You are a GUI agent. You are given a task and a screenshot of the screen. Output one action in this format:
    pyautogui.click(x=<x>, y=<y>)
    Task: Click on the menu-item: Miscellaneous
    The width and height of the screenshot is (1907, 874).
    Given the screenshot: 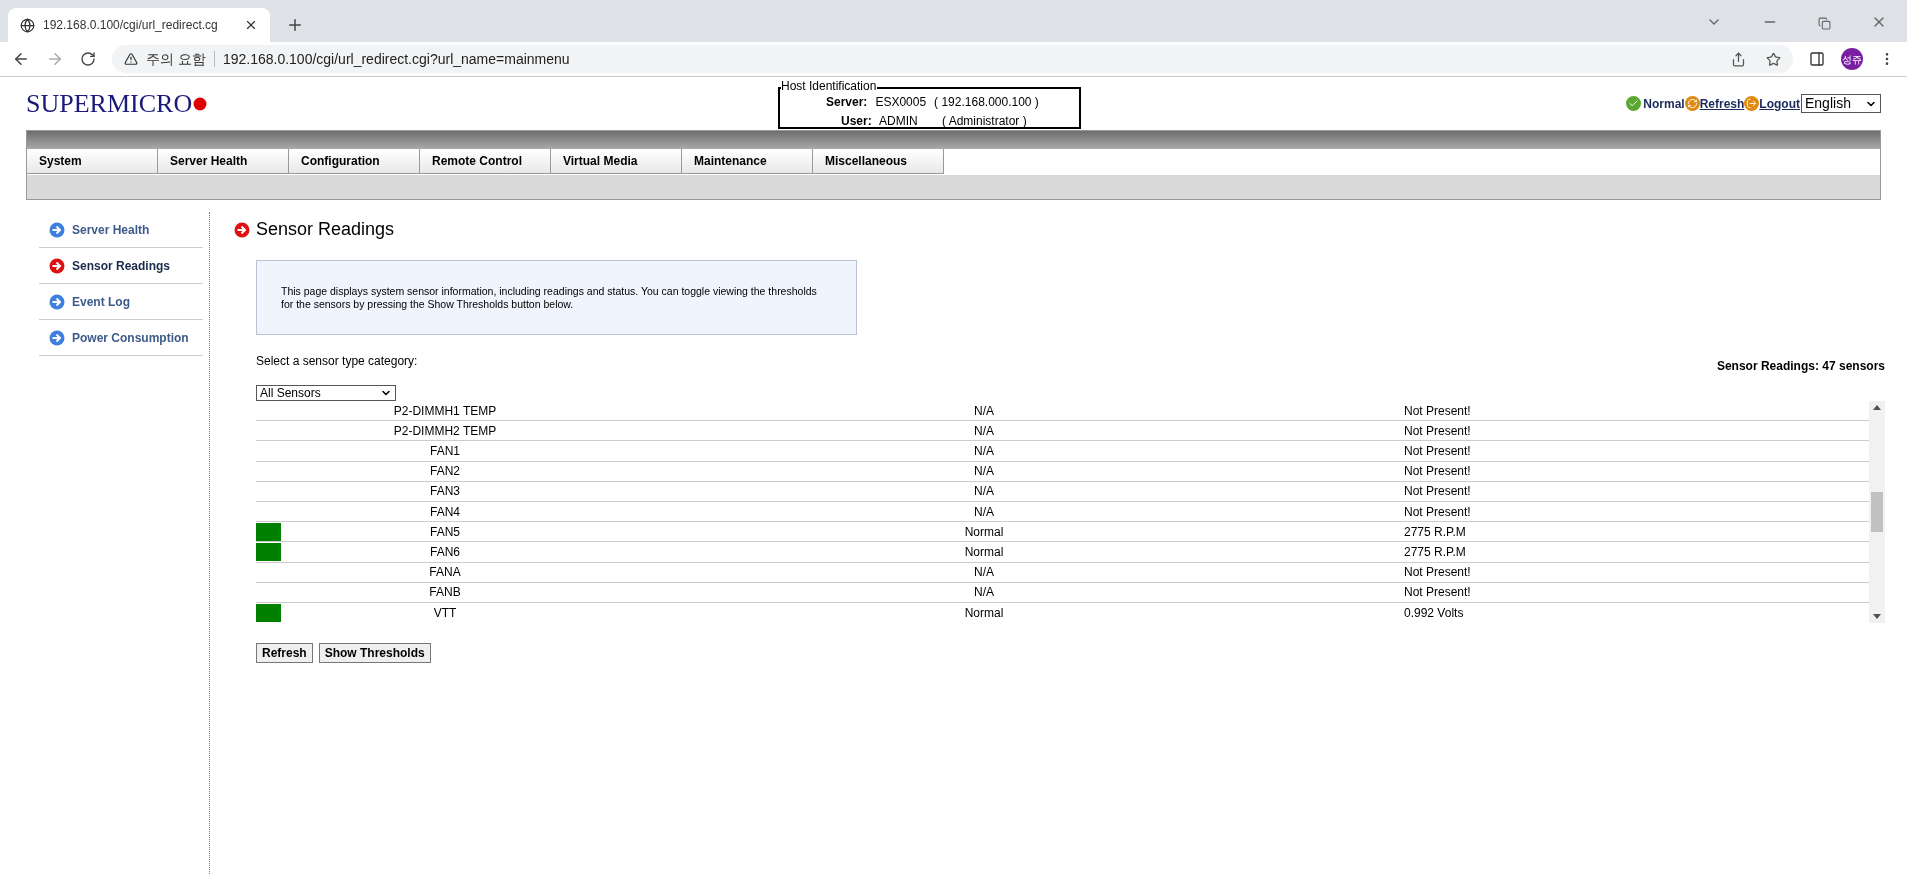 What is the action you would take?
    pyautogui.click(x=878, y=161)
    